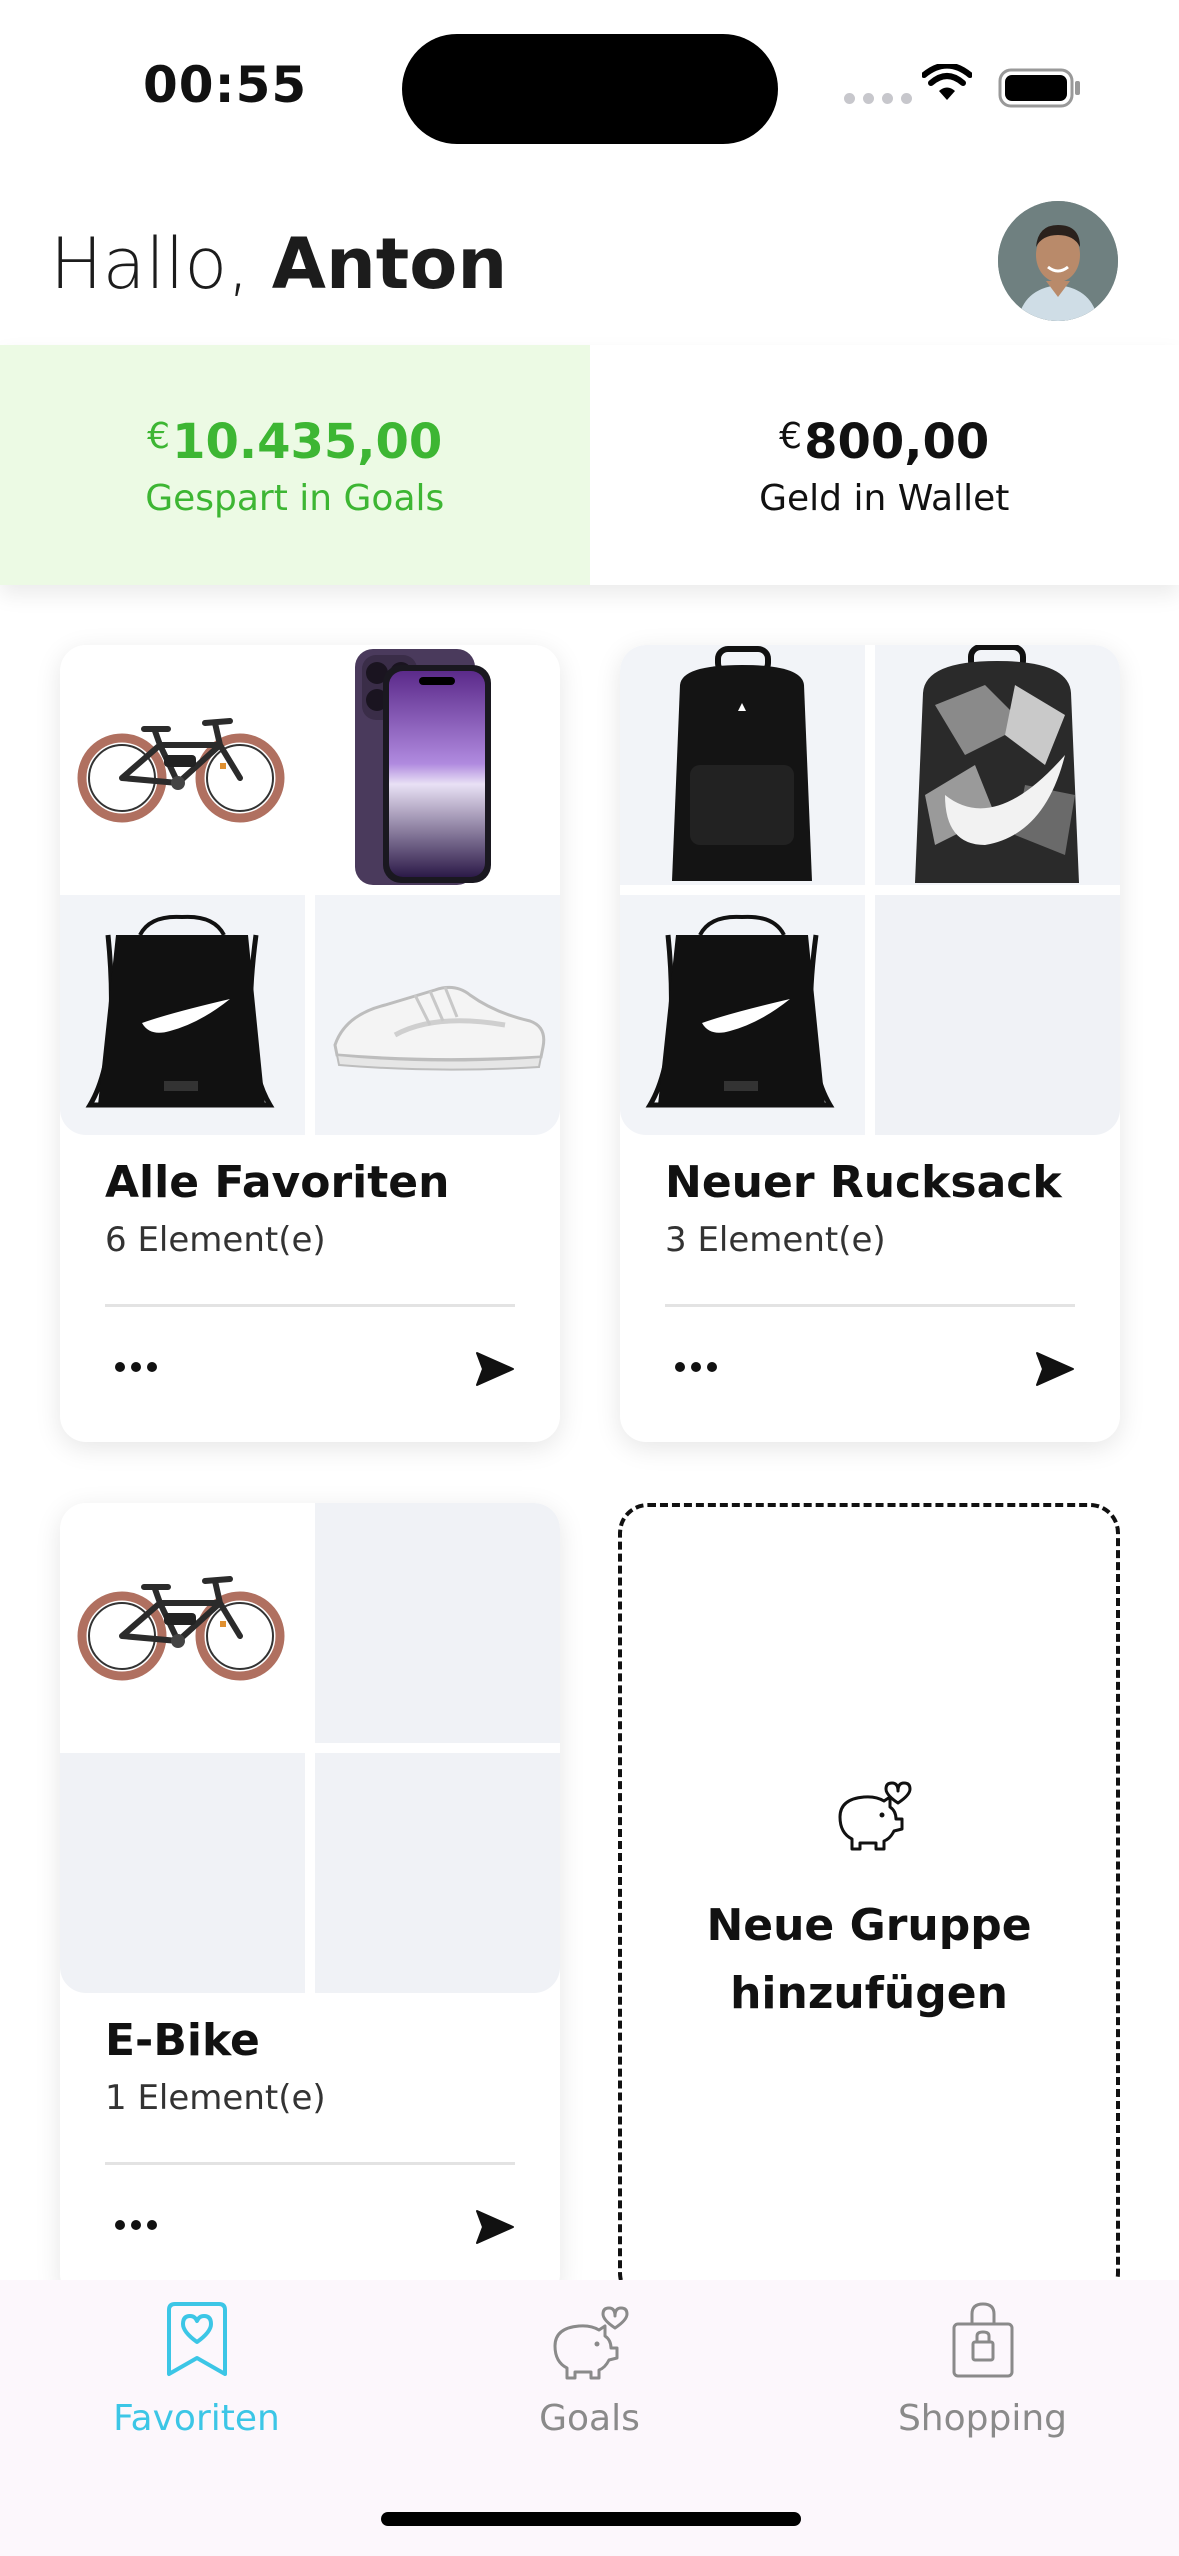  I want to click on cellular-signal-icon, so click(878, 98).